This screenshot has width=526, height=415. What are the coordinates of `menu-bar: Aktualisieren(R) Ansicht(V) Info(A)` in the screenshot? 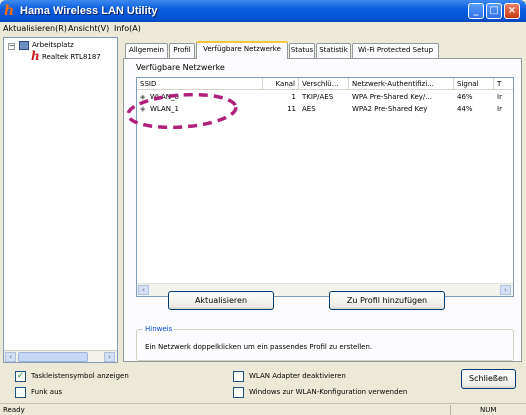 It's located at (263, 28).